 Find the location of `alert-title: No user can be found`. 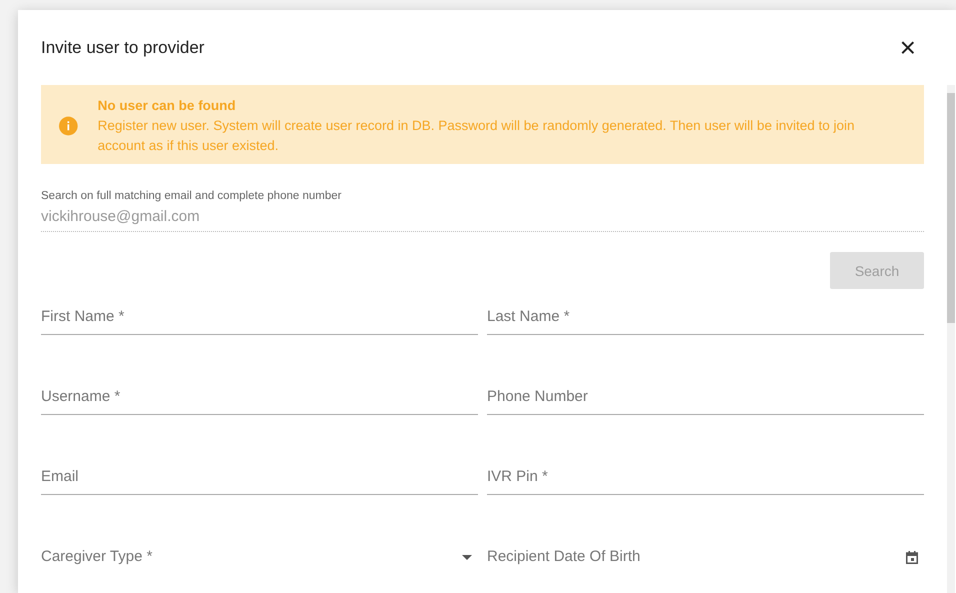

alert-title: No user can be found is located at coordinates (167, 106).